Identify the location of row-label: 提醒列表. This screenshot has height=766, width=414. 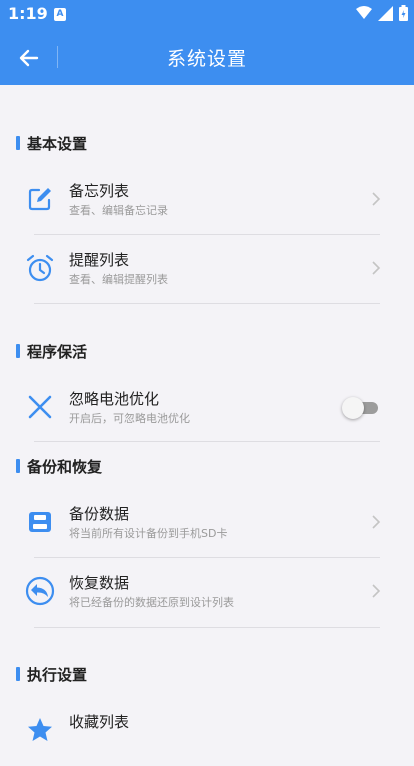
(99, 260).